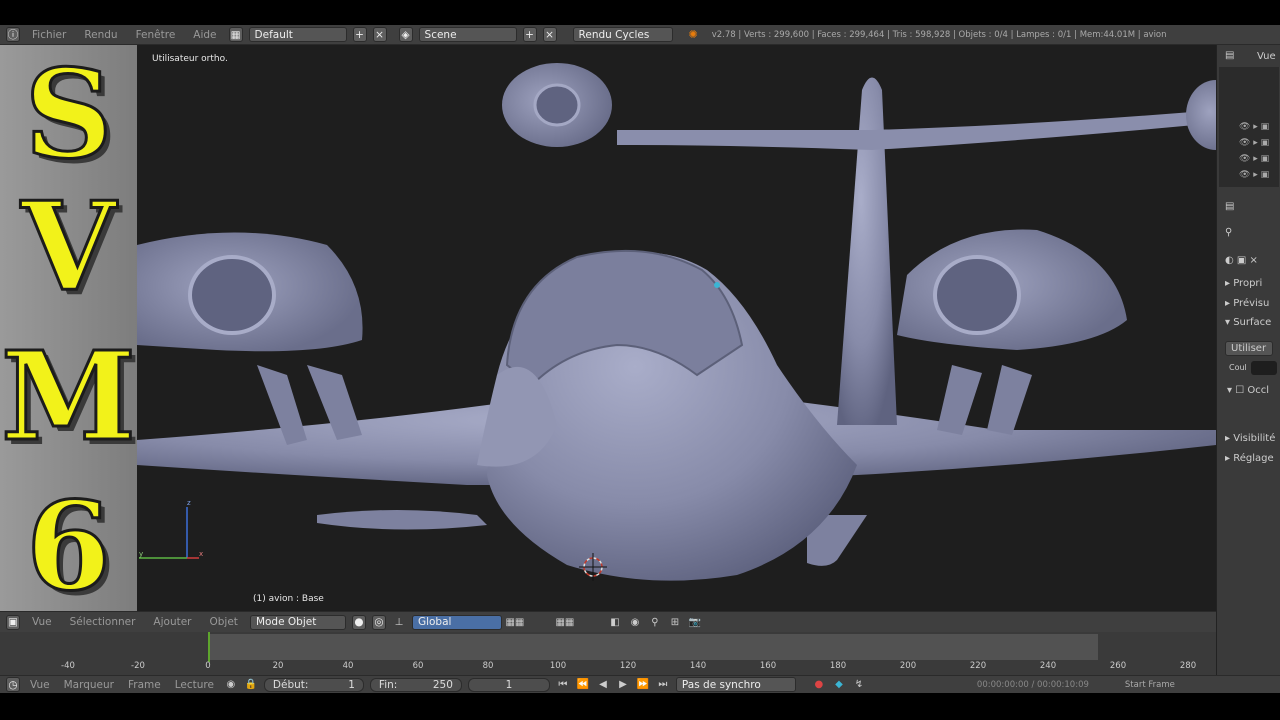  I want to click on banner-letter-s: S, so click(68, 114).